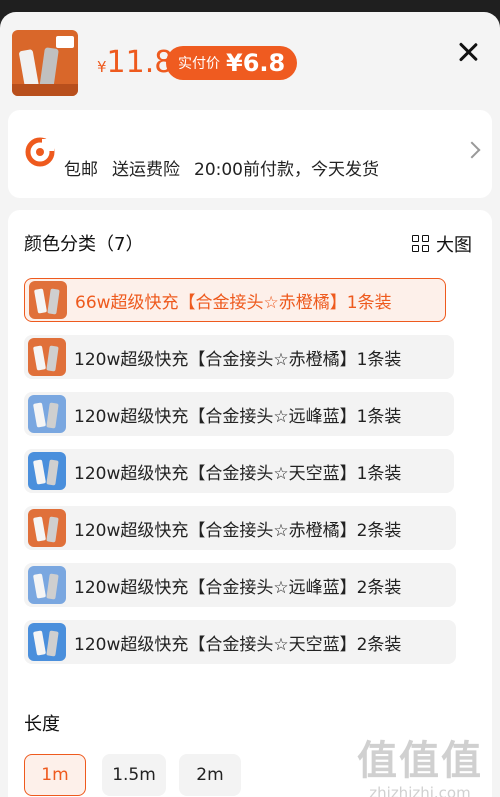 This screenshot has height=797, width=500. I want to click on shipping-text: 包邮 送运费险 20:00前付款，今天发货, so click(228, 167).